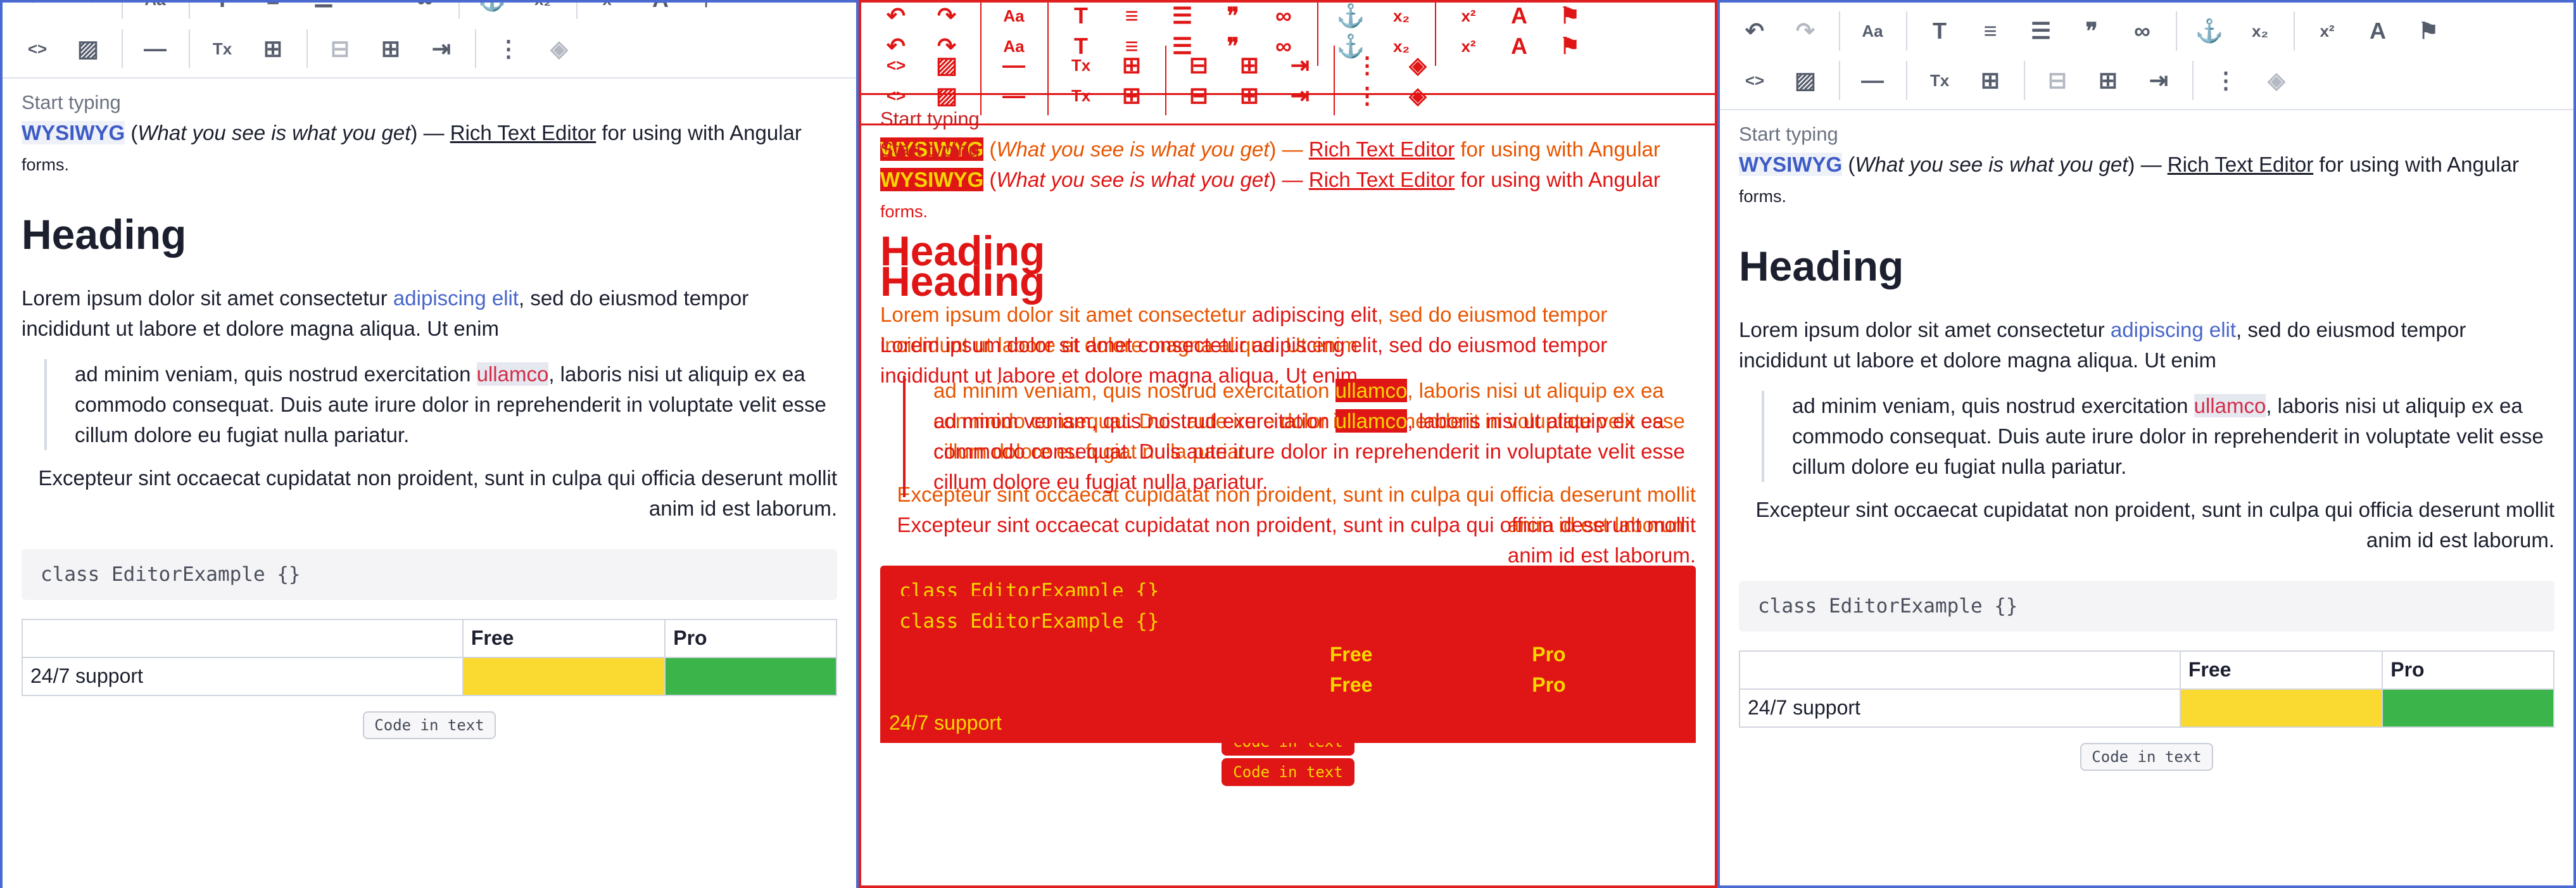 The image size is (2576, 888). Describe the element at coordinates (1788, 134) in the screenshot. I see `editor-placeholder: Start typing` at that location.